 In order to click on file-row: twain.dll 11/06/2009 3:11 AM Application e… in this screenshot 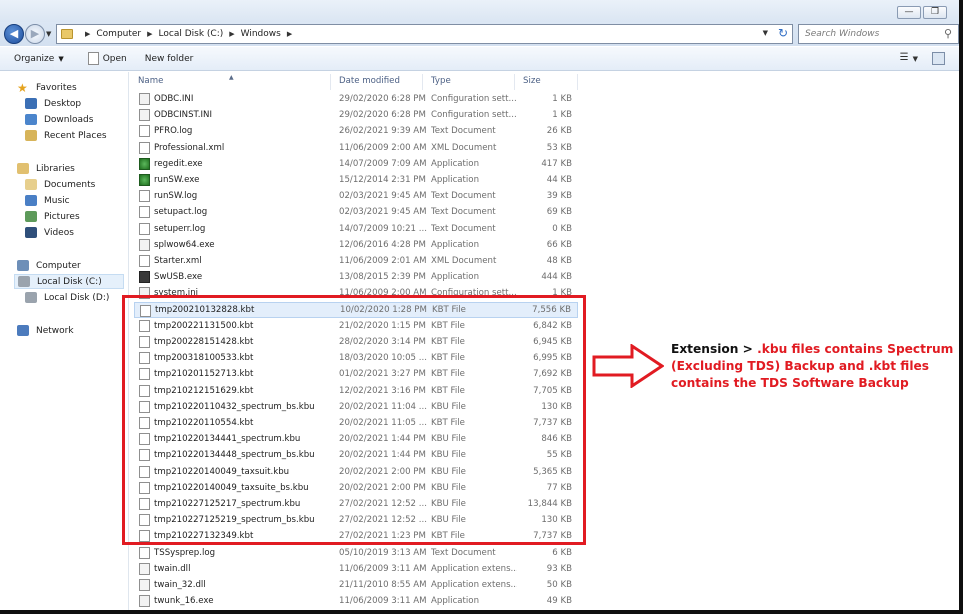, I will do `click(356, 569)`.